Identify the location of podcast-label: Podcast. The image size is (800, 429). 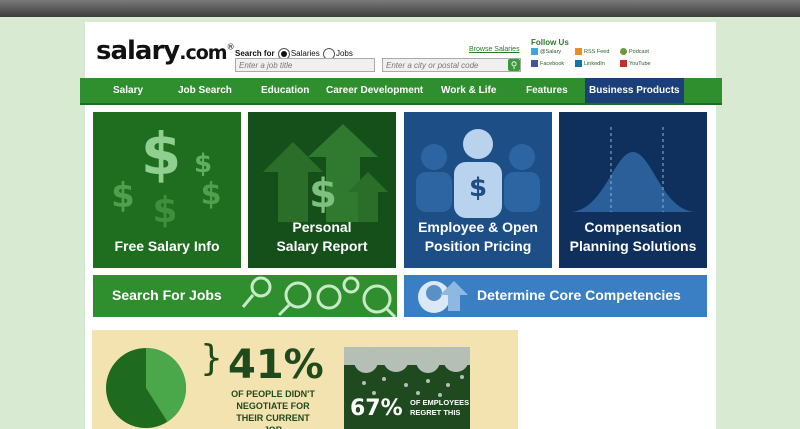
(639, 51).